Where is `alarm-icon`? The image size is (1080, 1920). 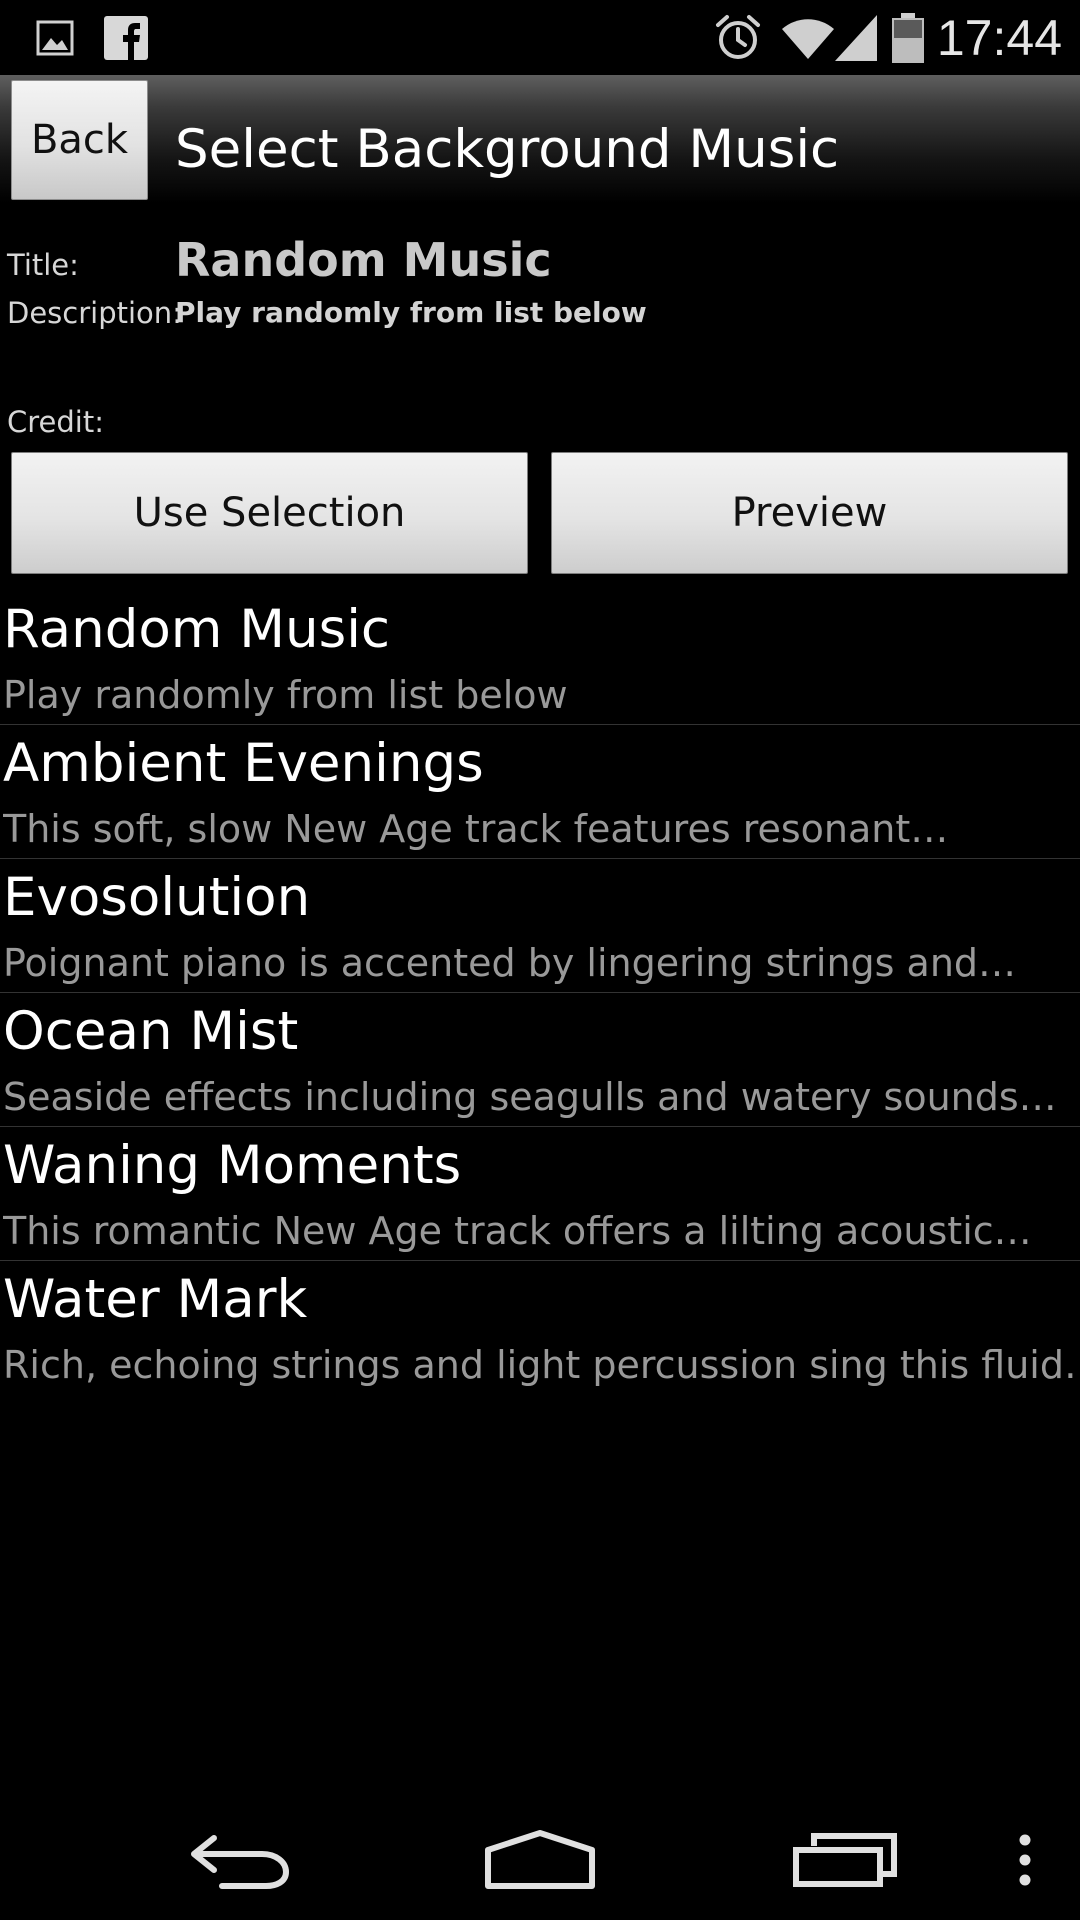
alarm-icon is located at coordinates (738, 37).